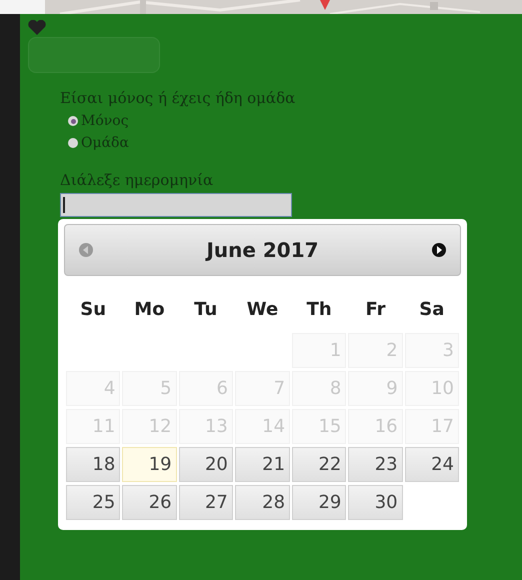 The height and width of the screenshot is (580, 522). I want to click on calendar-day: 28, so click(262, 502).